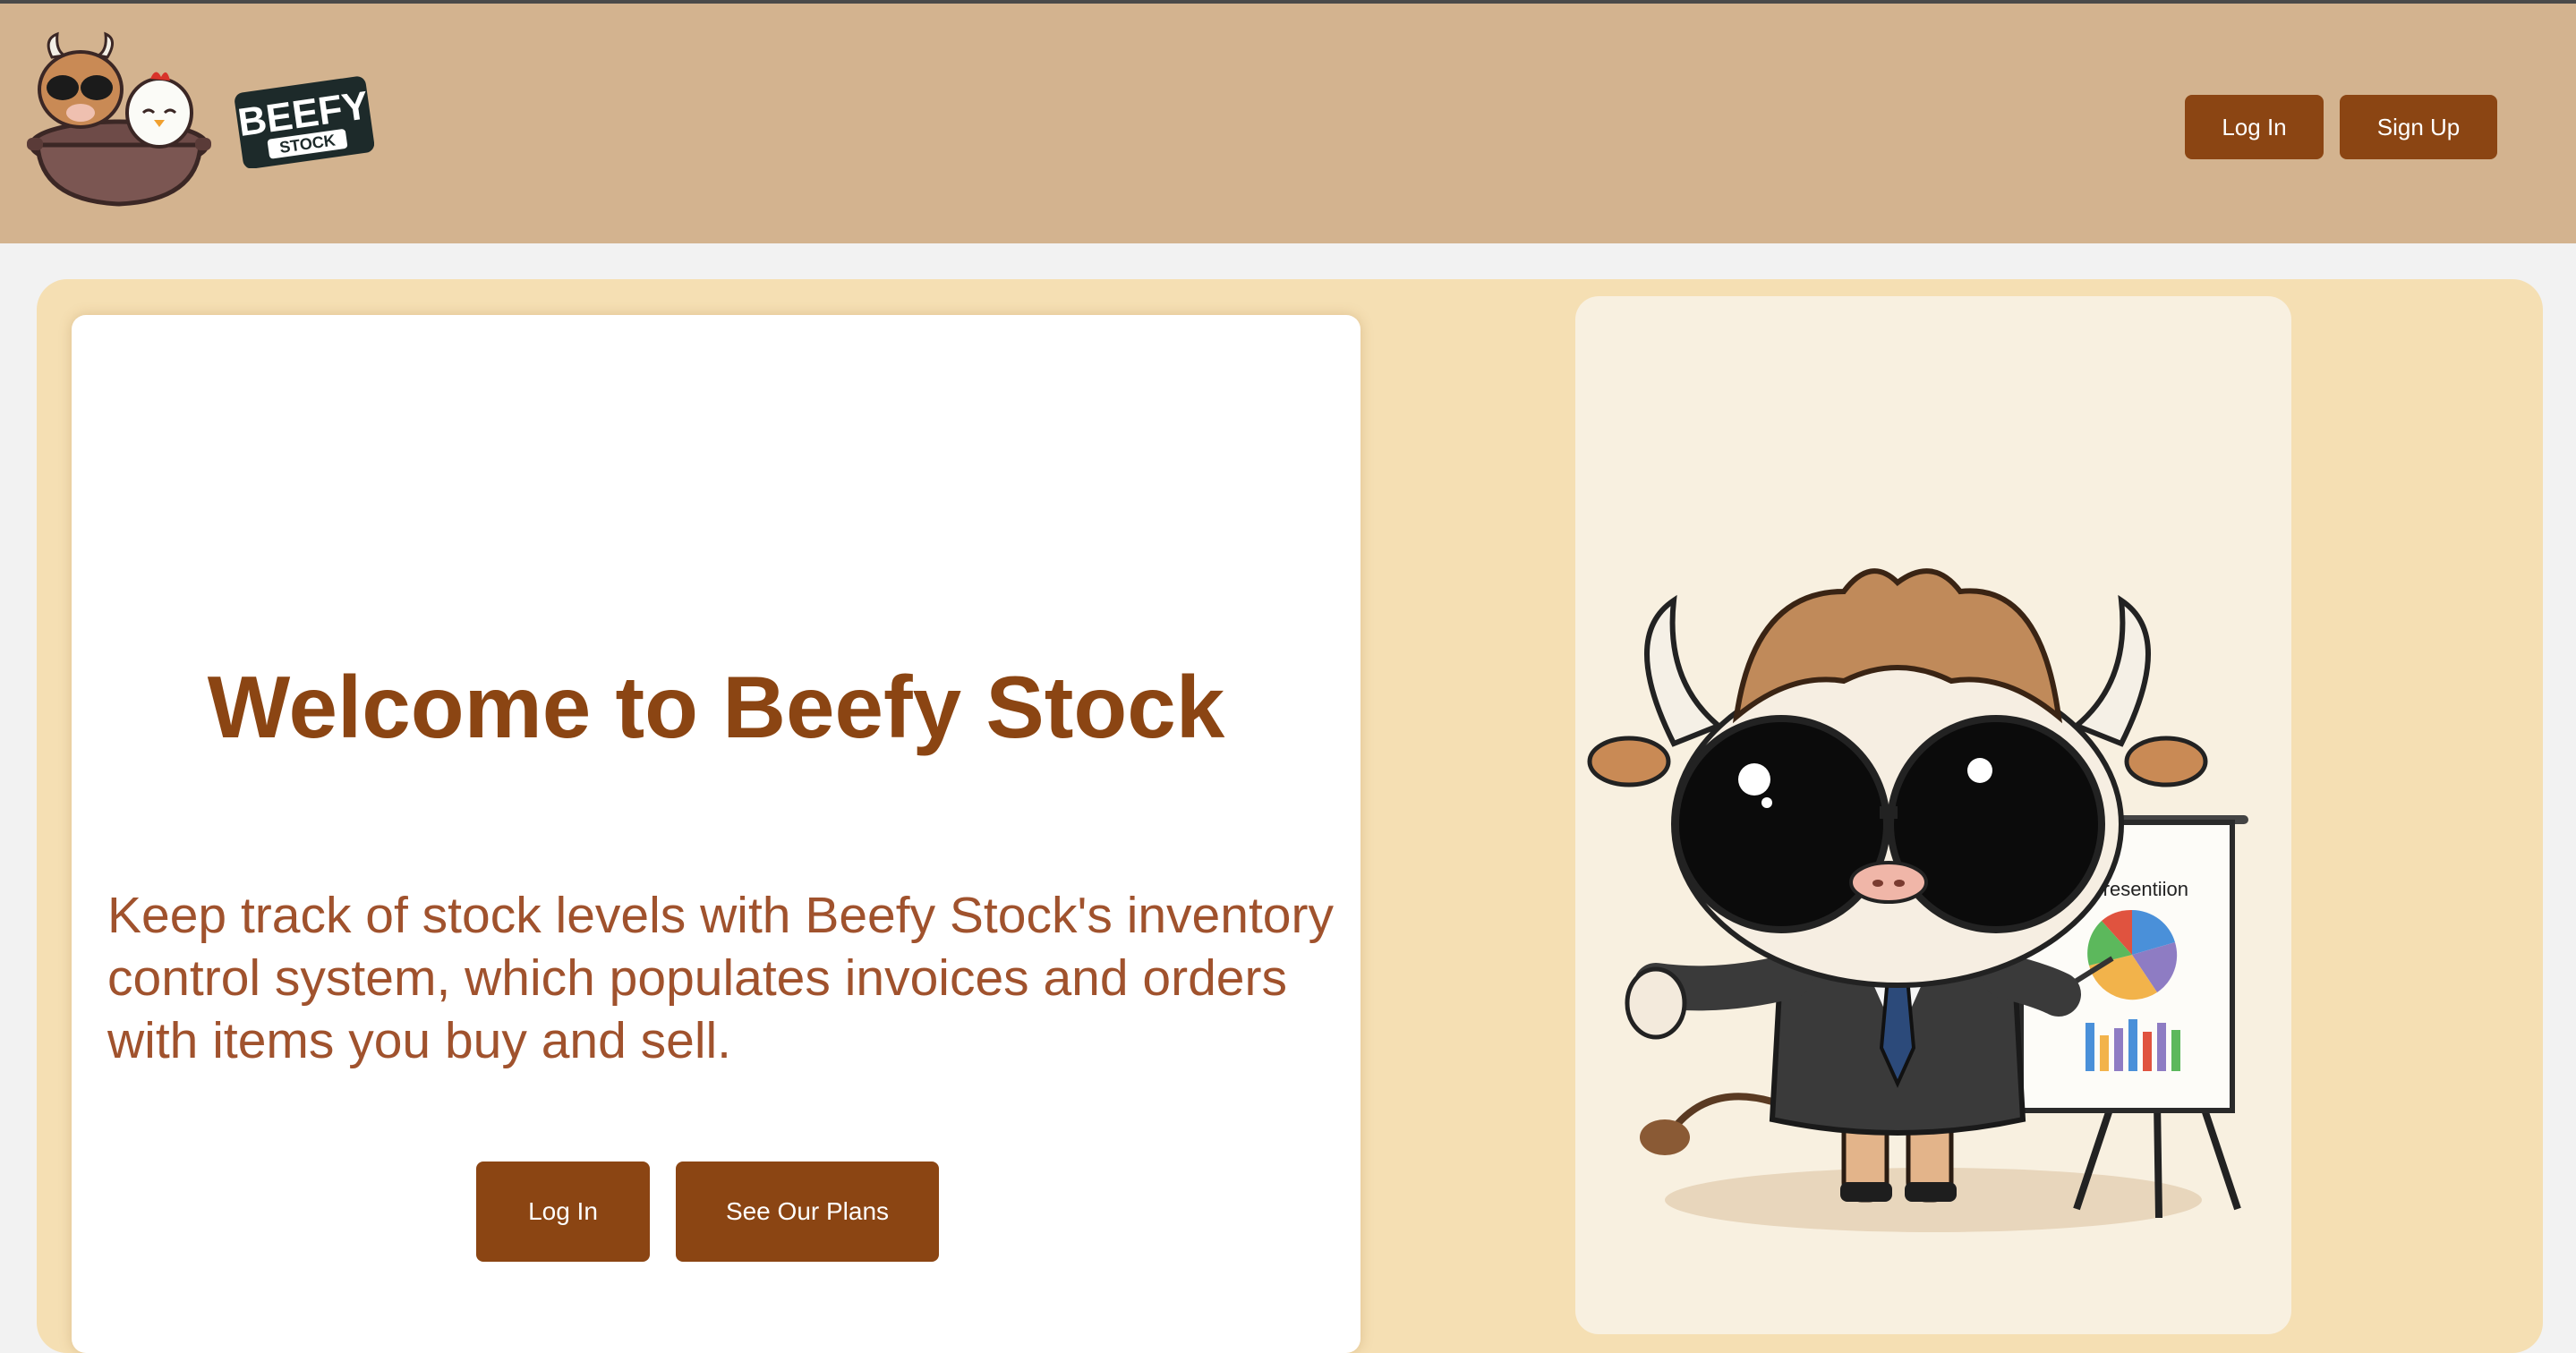 The width and height of the screenshot is (2576, 1353). Describe the element at coordinates (716, 707) in the screenshot. I see `hero-title: Welcome to Beefy Stock` at that location.